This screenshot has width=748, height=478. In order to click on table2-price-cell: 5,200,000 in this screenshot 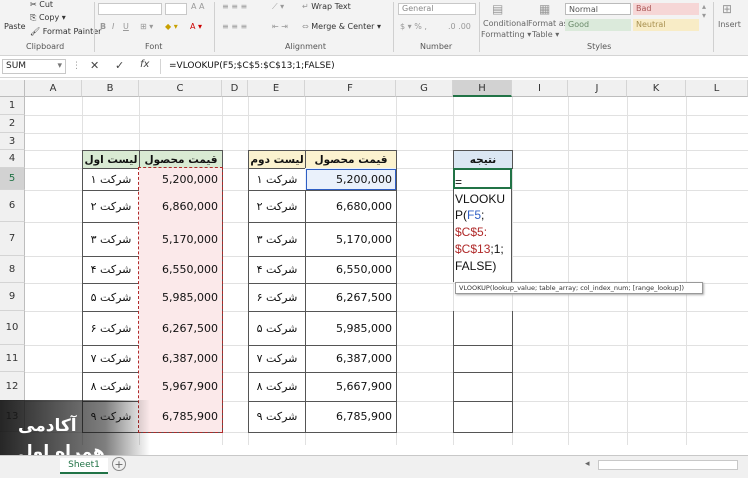, I will do `click(351, 179)`.